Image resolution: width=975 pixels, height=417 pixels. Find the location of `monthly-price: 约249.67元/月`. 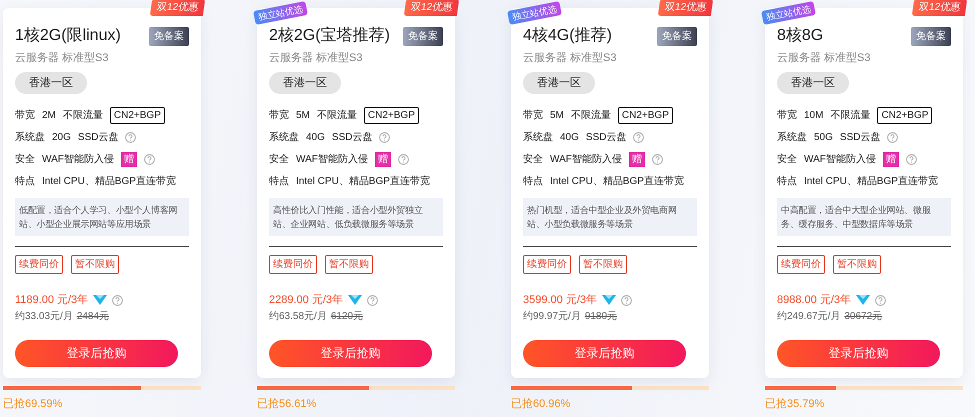

monthly-price: 约249.67元/月 is located at coordinates (808, 317).